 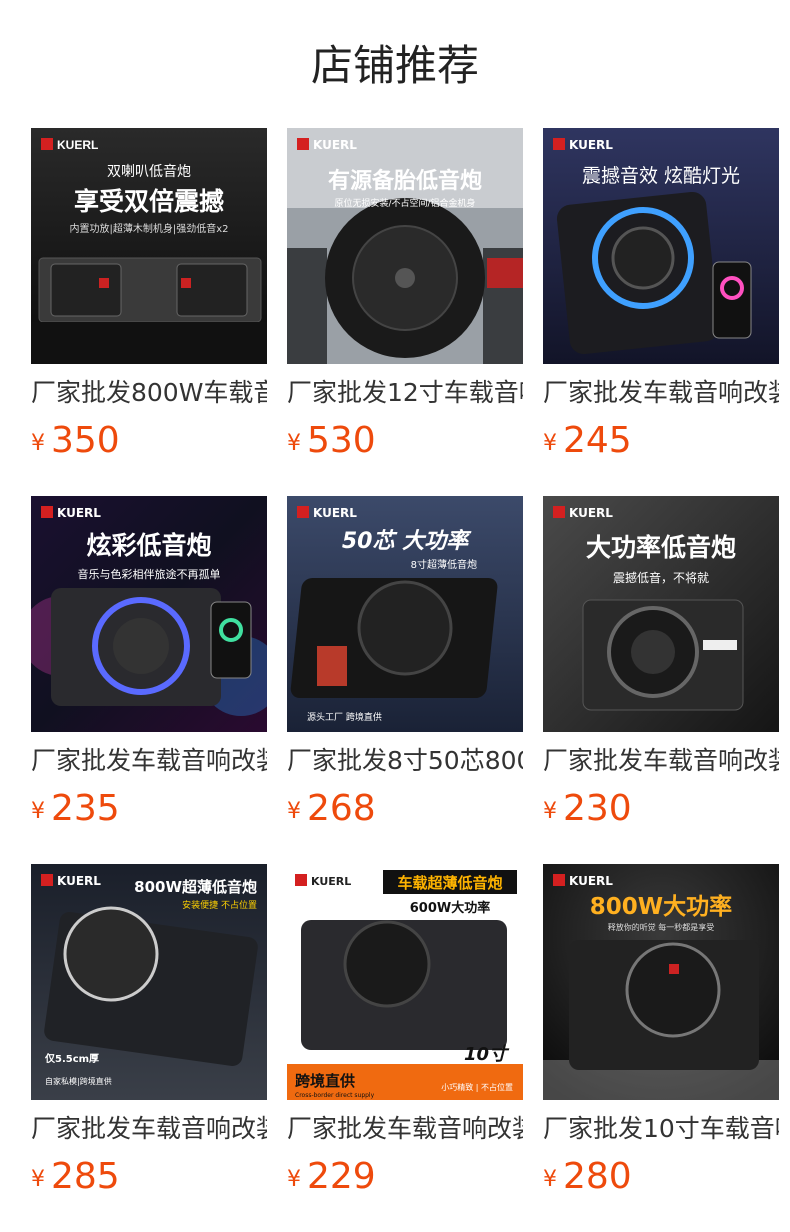 What do you see at coordinates (149, 201) in the screenshot?
I see `svg-text: 享受双倍震撼` at bounding box center [149, 201].